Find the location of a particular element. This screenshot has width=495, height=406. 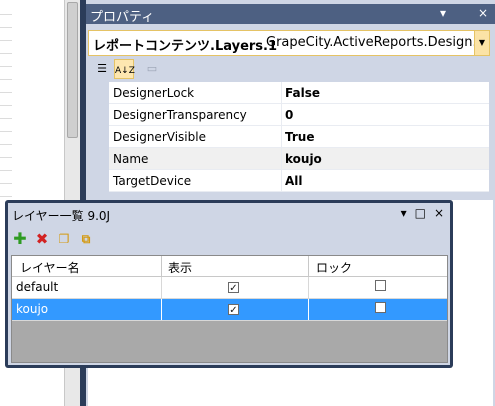

property-value: 0 is located at coordinates (289, 115).